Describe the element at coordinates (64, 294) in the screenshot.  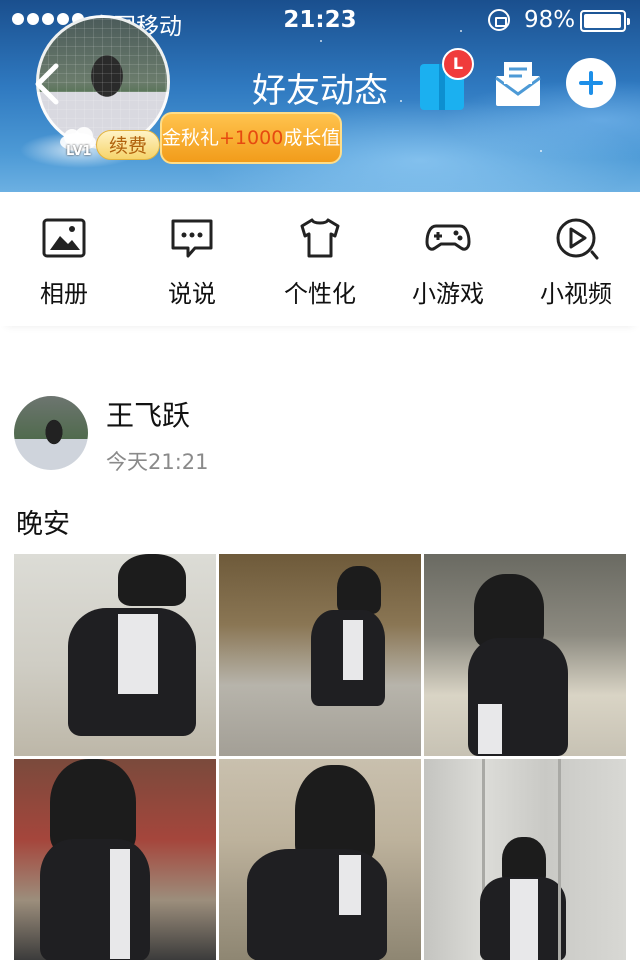
I see `nav-label: 相册` at that location.